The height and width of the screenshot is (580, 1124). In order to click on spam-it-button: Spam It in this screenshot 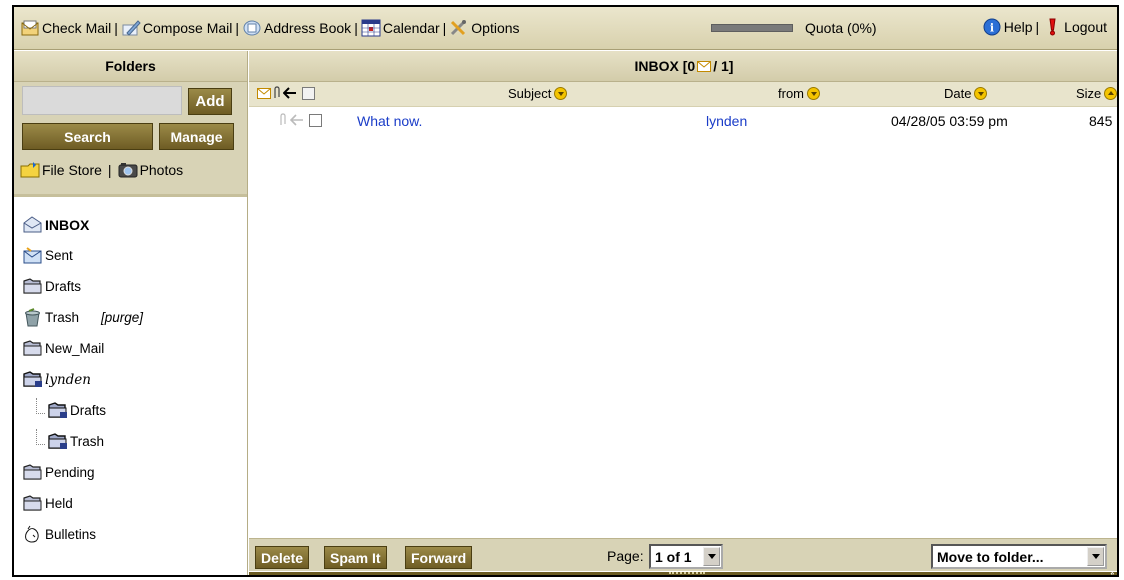, I will do `click(355, 557)`.